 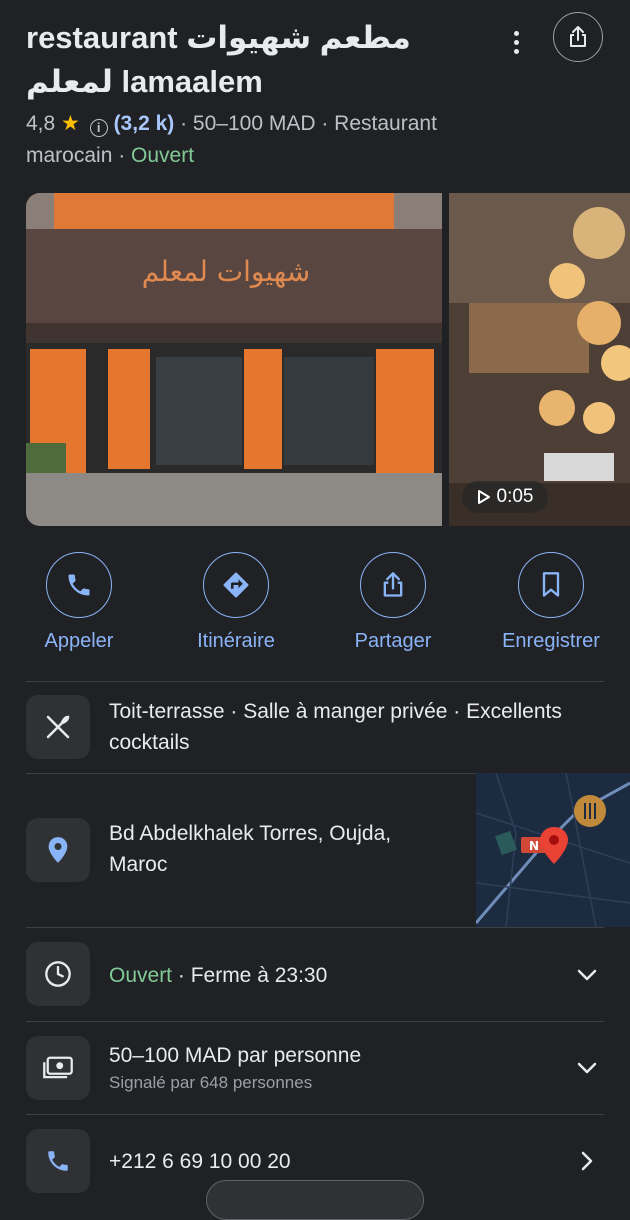 I want to click on highlights-line-2: cocktails, so click(x=149, y=742).